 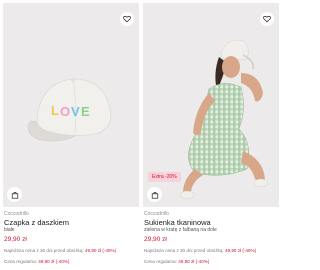 What do you see at coordinates (75, 111) in the screenshot?
I see `cap-print-letter: V` at bounding box center [75, 111].